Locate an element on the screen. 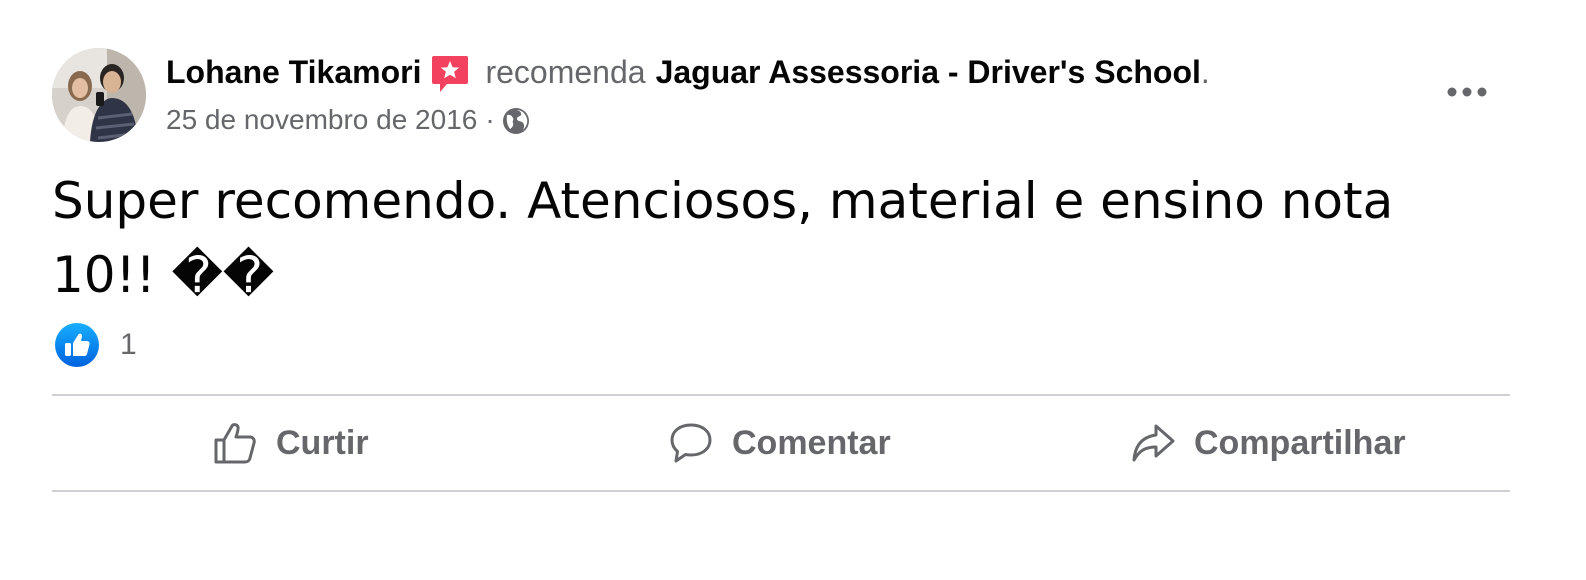 The image size is (1586, 580). like-button: Curtir is located at coordinates (290, 443).